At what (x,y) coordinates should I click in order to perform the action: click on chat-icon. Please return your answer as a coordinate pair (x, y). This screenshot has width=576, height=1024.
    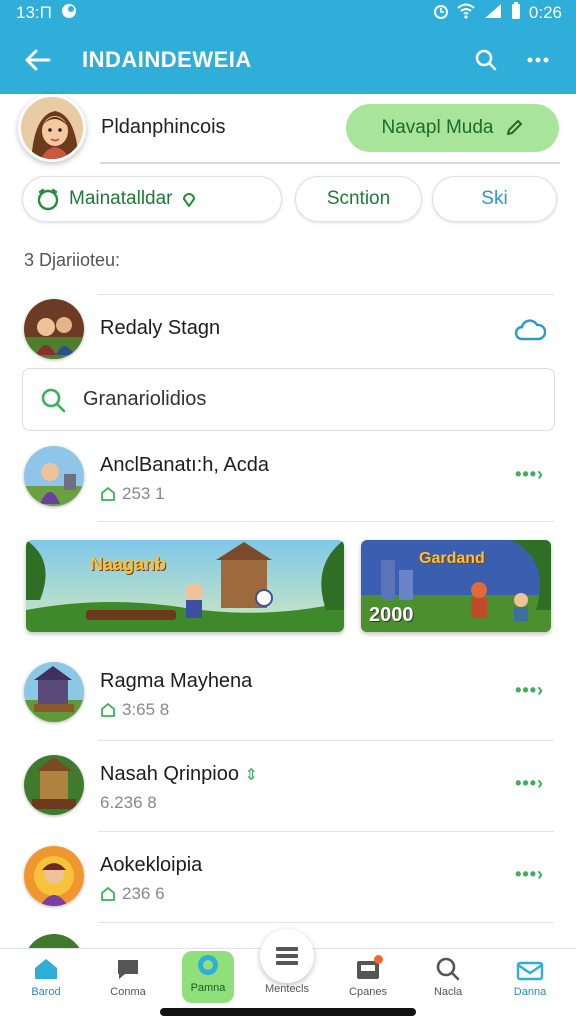
    Looking at the image, I should click on (128, 969).